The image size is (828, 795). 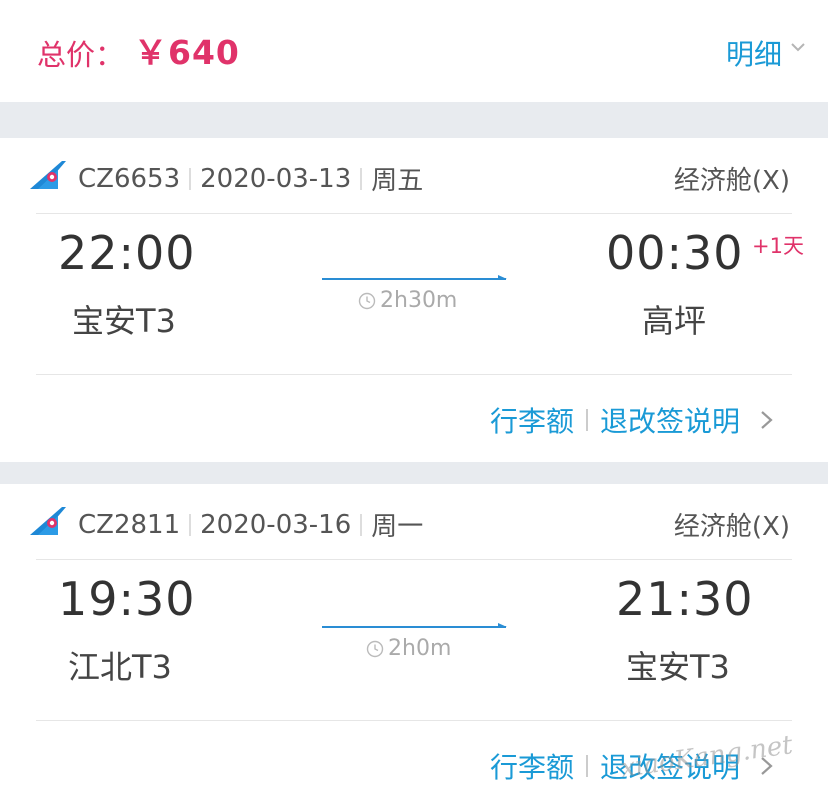 I want to click on price-detail-button: 明细, so click(x=765, y=53).